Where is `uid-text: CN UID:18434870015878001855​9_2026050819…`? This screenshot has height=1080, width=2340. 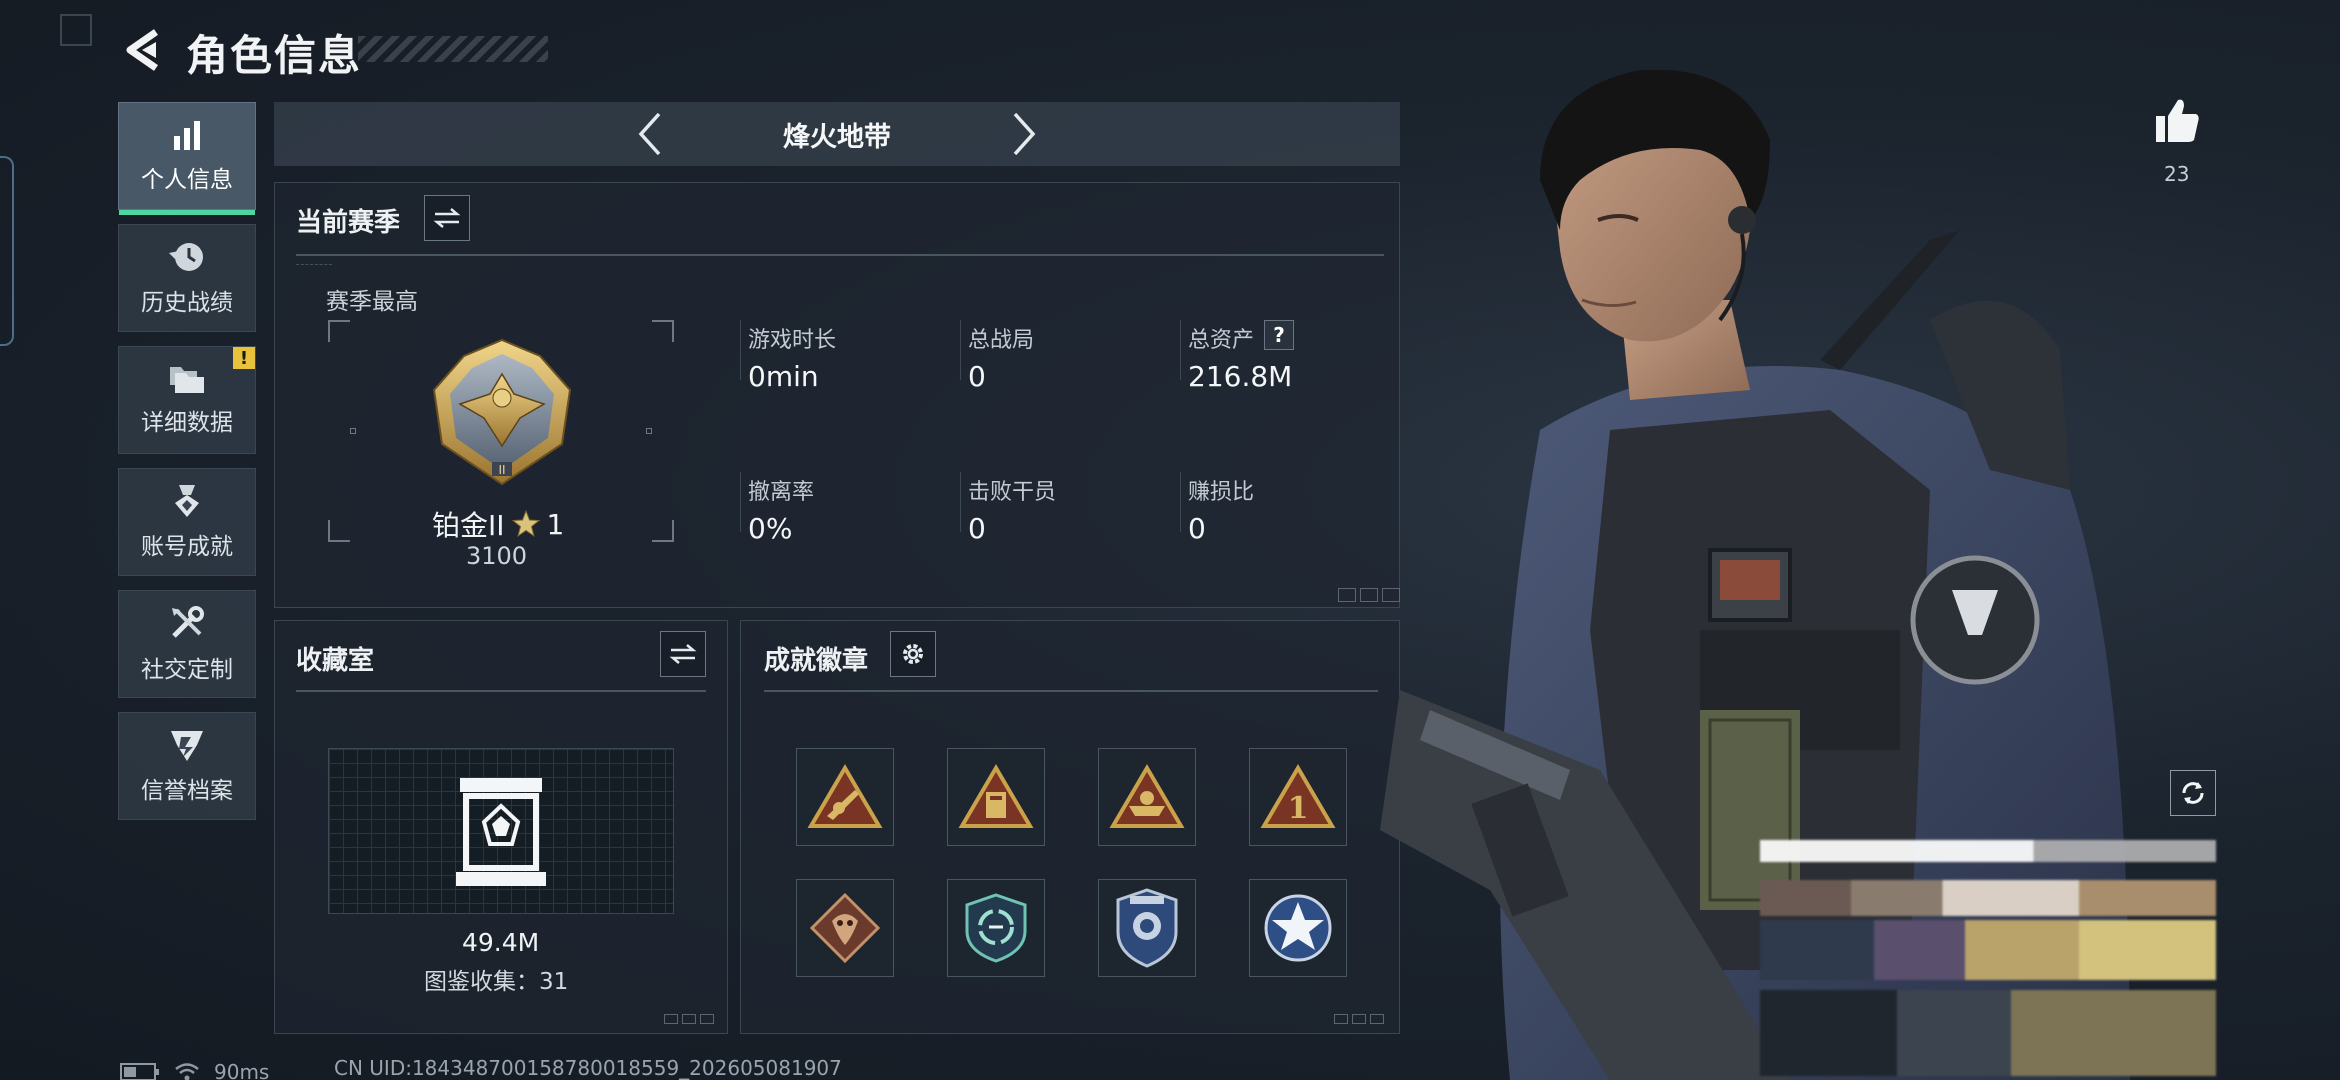
uid-text: CN UID:18434870015878001855​9_2026050819… is located at coordinates (588, 1068).